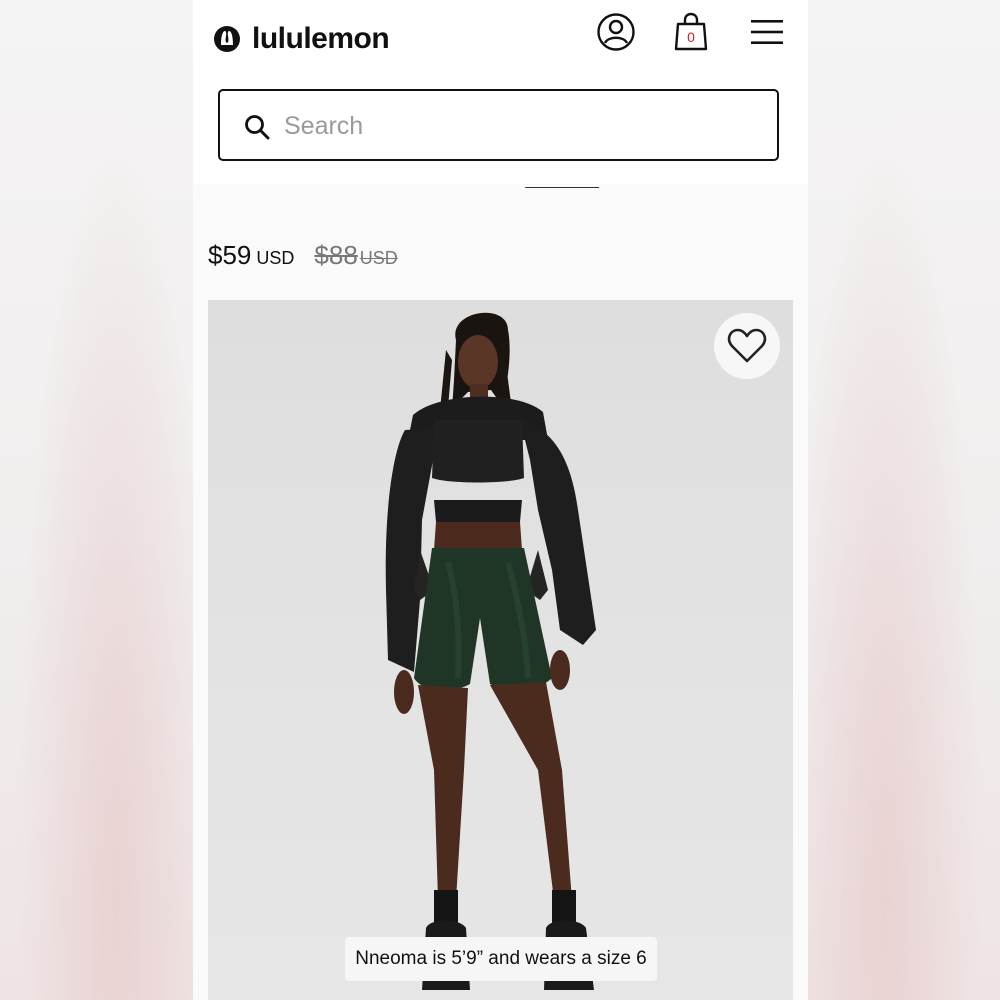 The height and width of the screenshot is (1000, 1000). I want to click on account-button, so click(616, 32).